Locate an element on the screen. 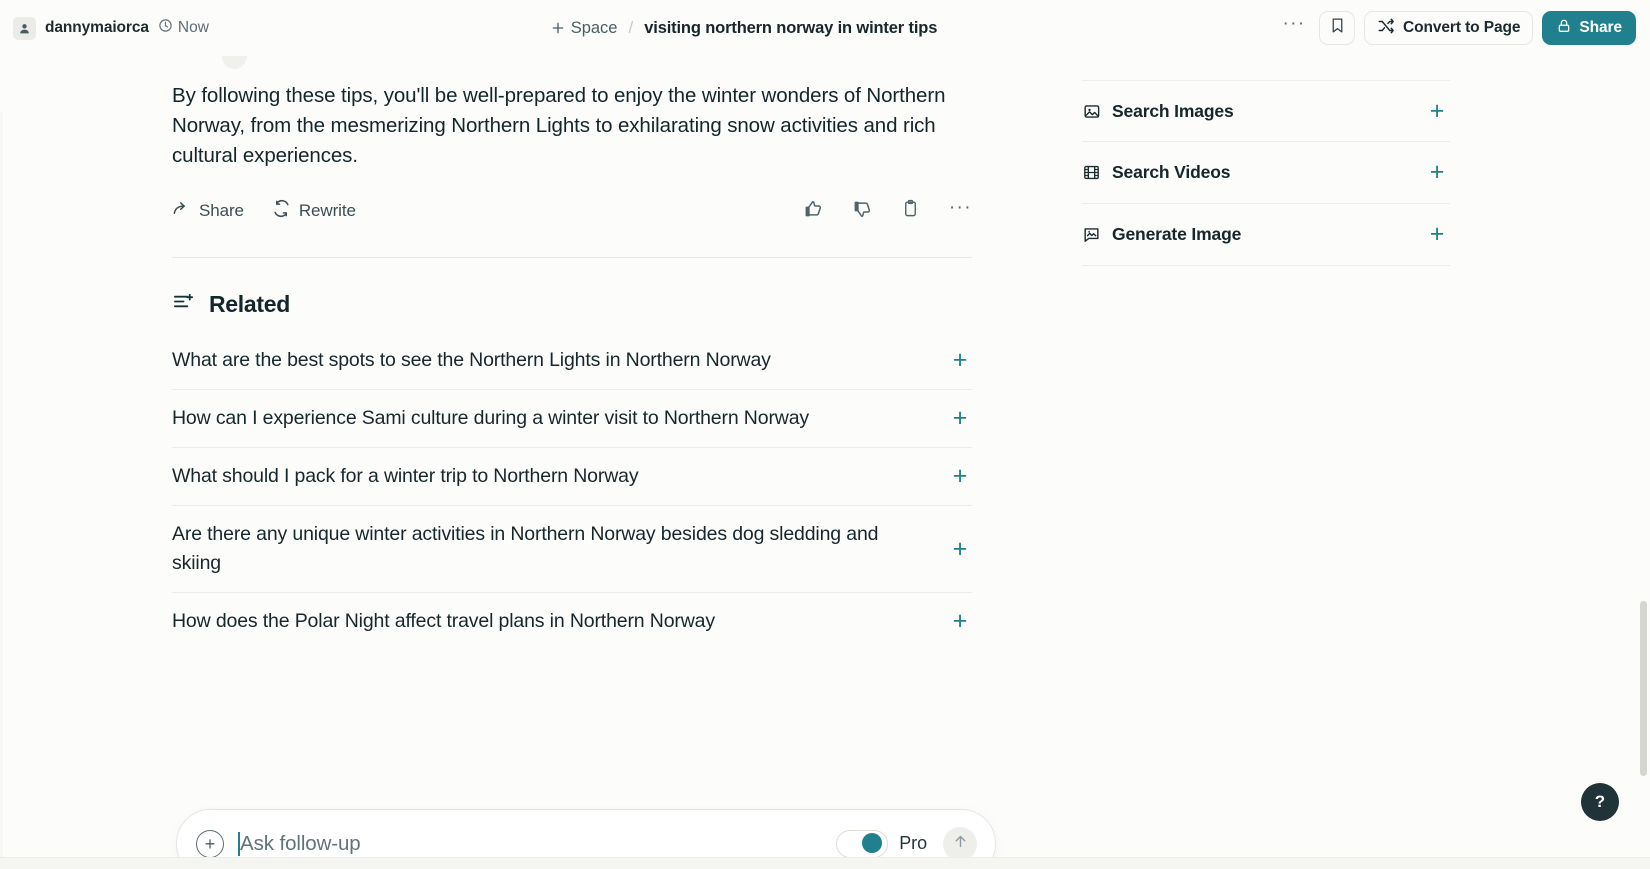 The width and height of the screenshot is (1650, 869). arrow-up-icon is located at coordinates (960, 844).